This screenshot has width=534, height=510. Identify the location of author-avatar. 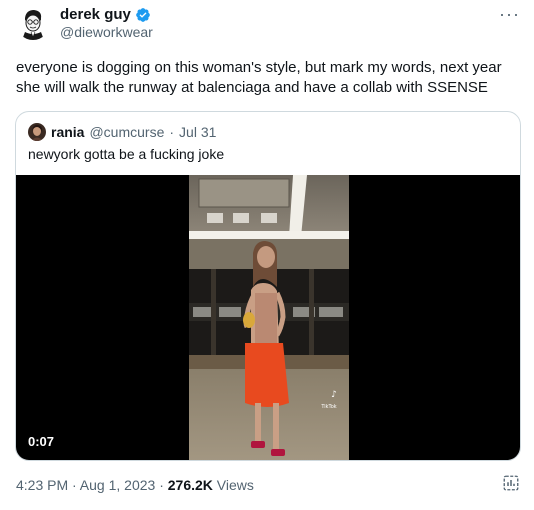
(33, 23).